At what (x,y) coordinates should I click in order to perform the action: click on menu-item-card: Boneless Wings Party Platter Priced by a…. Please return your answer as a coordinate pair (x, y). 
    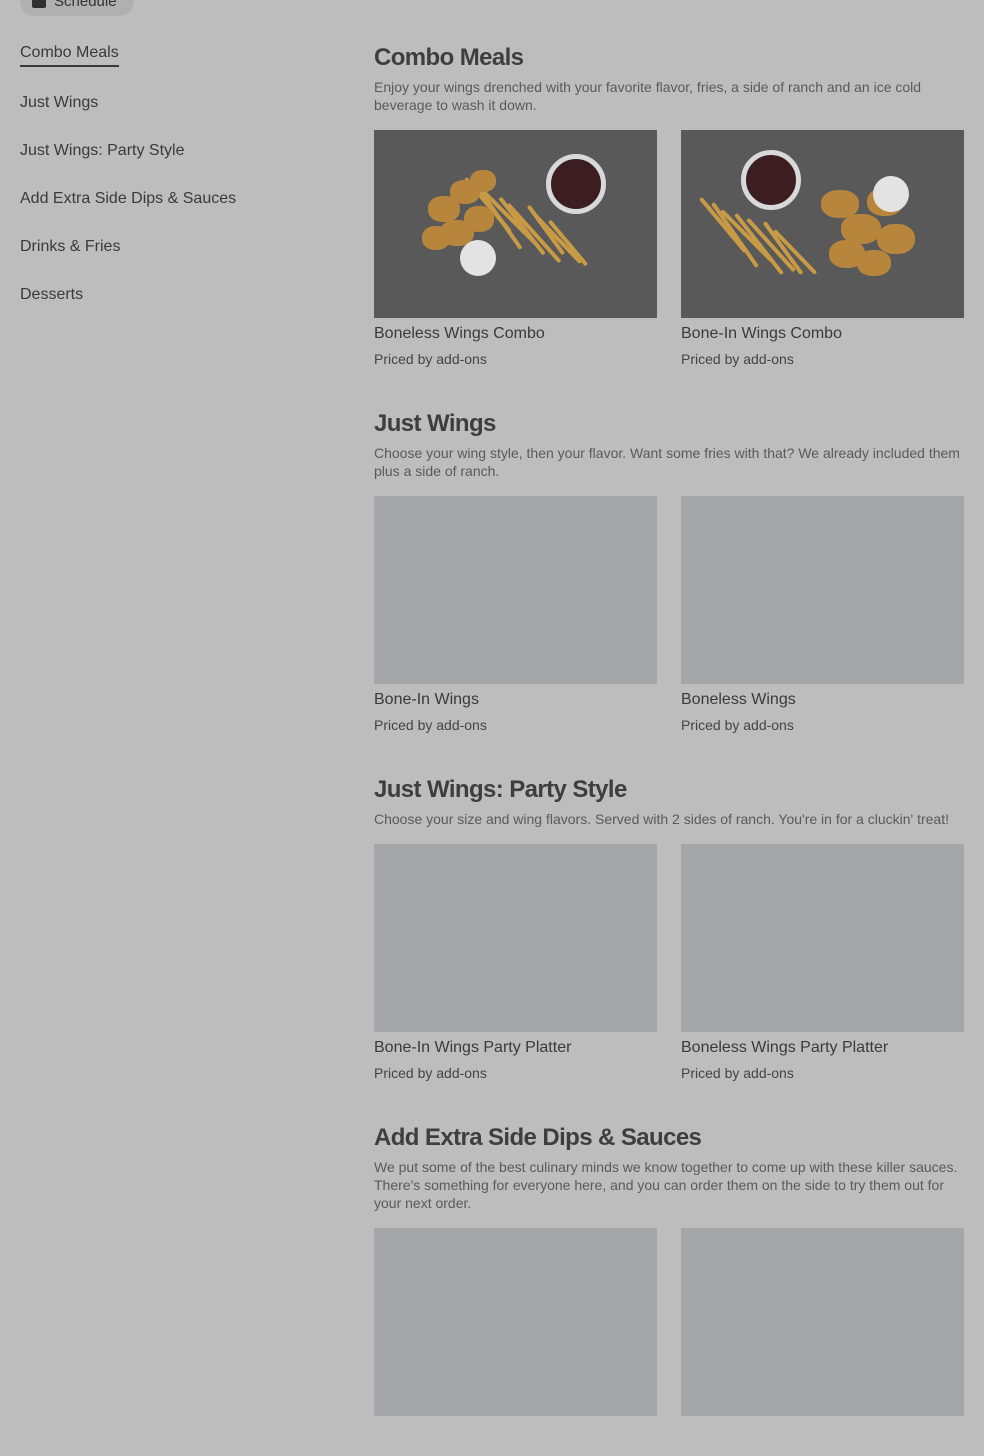
    Looking at the image, I should click on (822, 963).